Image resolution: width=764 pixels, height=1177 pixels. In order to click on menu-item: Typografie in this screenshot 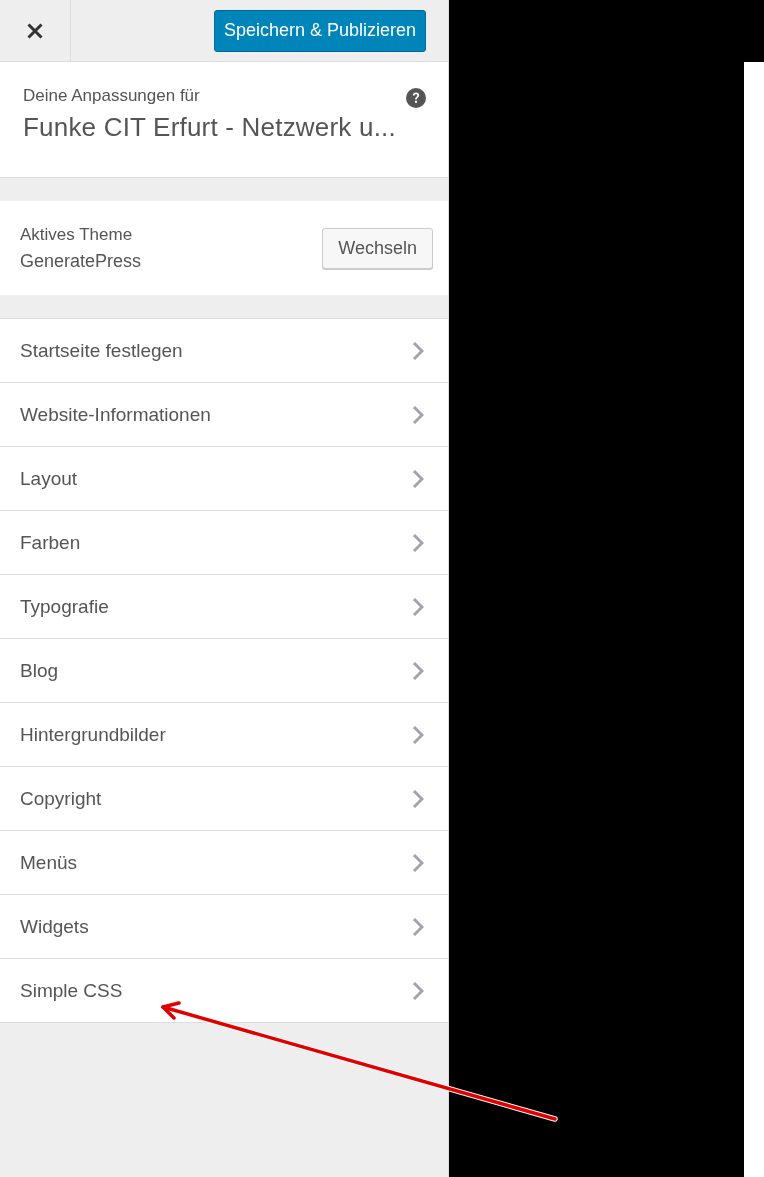, I will do `click(224, 607)`.